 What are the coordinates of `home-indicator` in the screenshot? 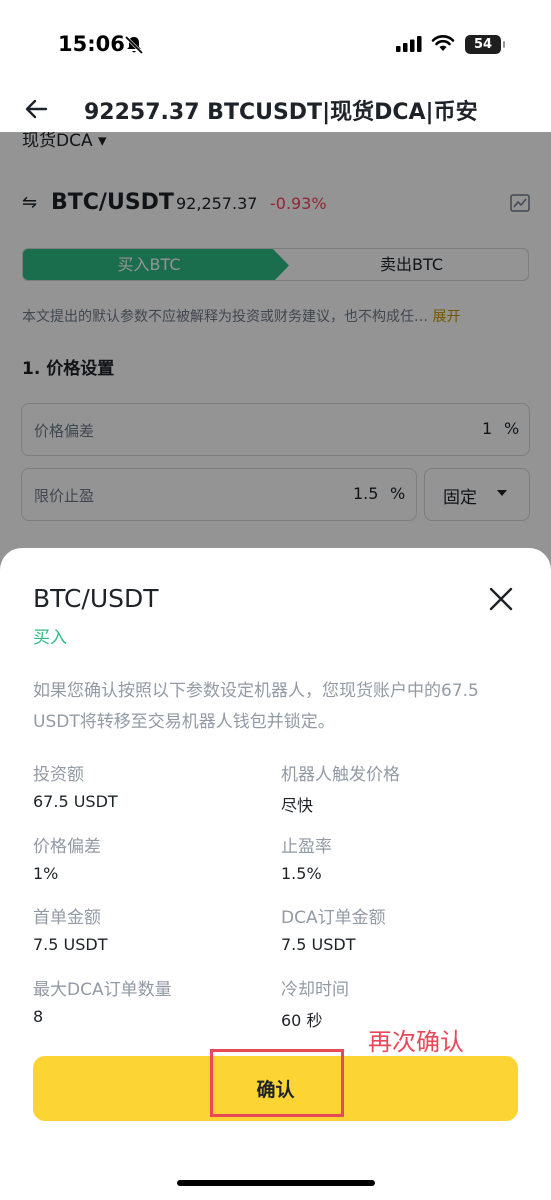 It's located at (276, 1183).